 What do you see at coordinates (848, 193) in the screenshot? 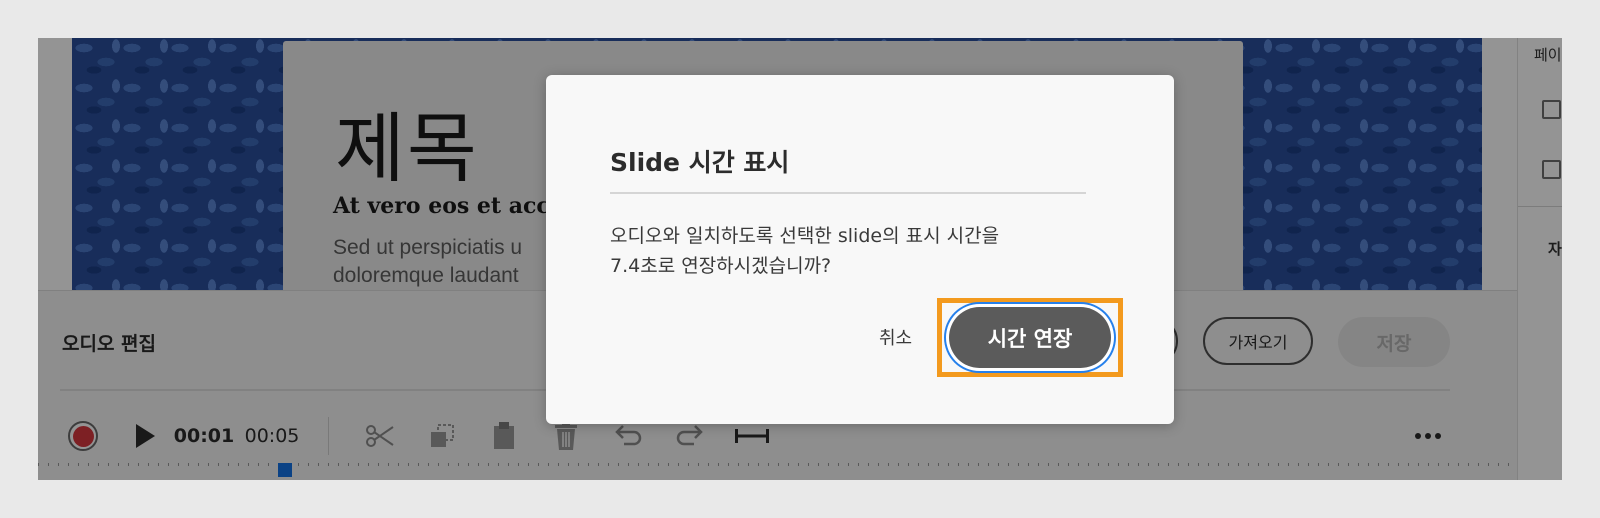
I see `dialog-divider` at bounding box center [848, 193].